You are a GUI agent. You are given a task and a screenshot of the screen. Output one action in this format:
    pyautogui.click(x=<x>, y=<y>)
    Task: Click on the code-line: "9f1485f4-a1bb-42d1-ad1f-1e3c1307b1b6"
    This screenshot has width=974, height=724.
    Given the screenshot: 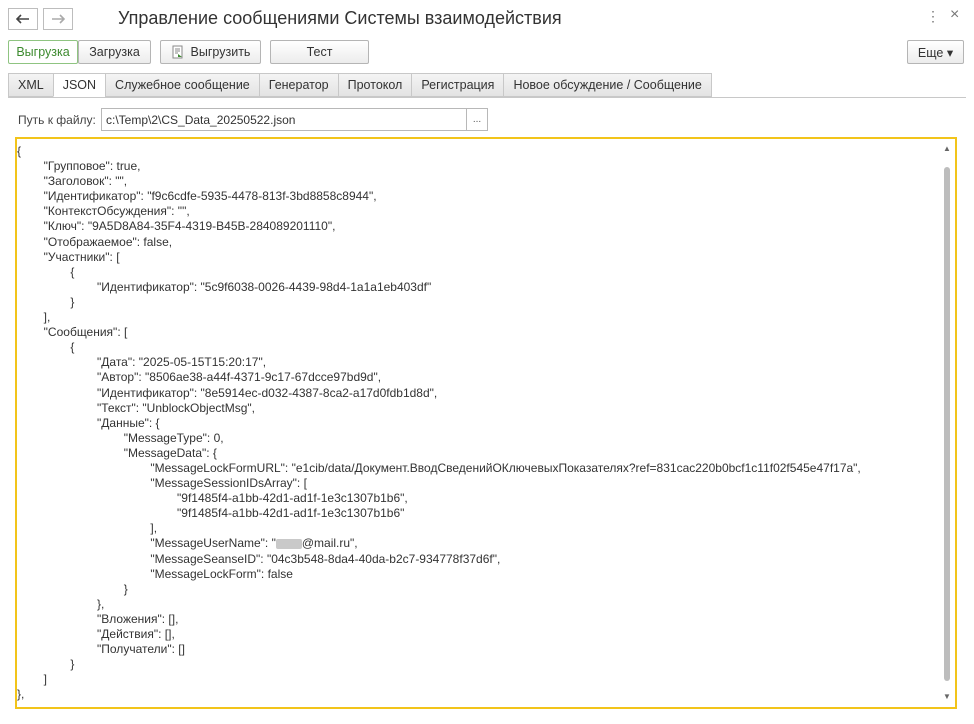 What is the action you would take?
    pyautogui.click(x=211, y=513)
    